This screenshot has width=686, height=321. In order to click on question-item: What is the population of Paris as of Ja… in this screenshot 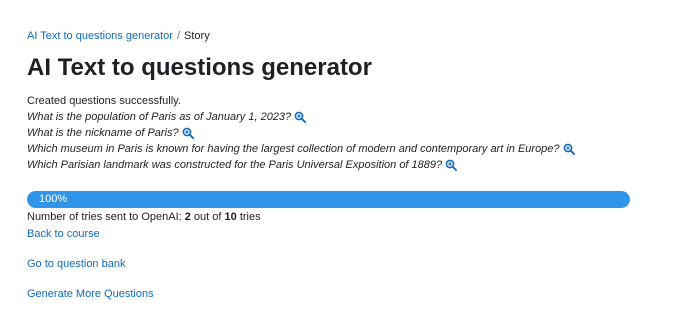, I will do `click(301, 117)`.